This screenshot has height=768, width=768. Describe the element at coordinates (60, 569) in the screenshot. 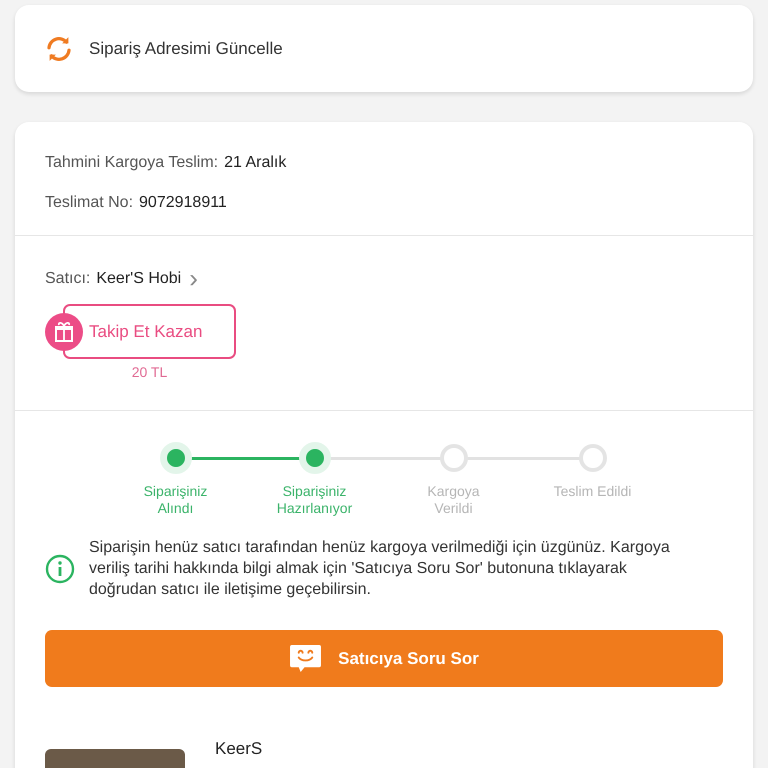

I see `info-icon` at that location.